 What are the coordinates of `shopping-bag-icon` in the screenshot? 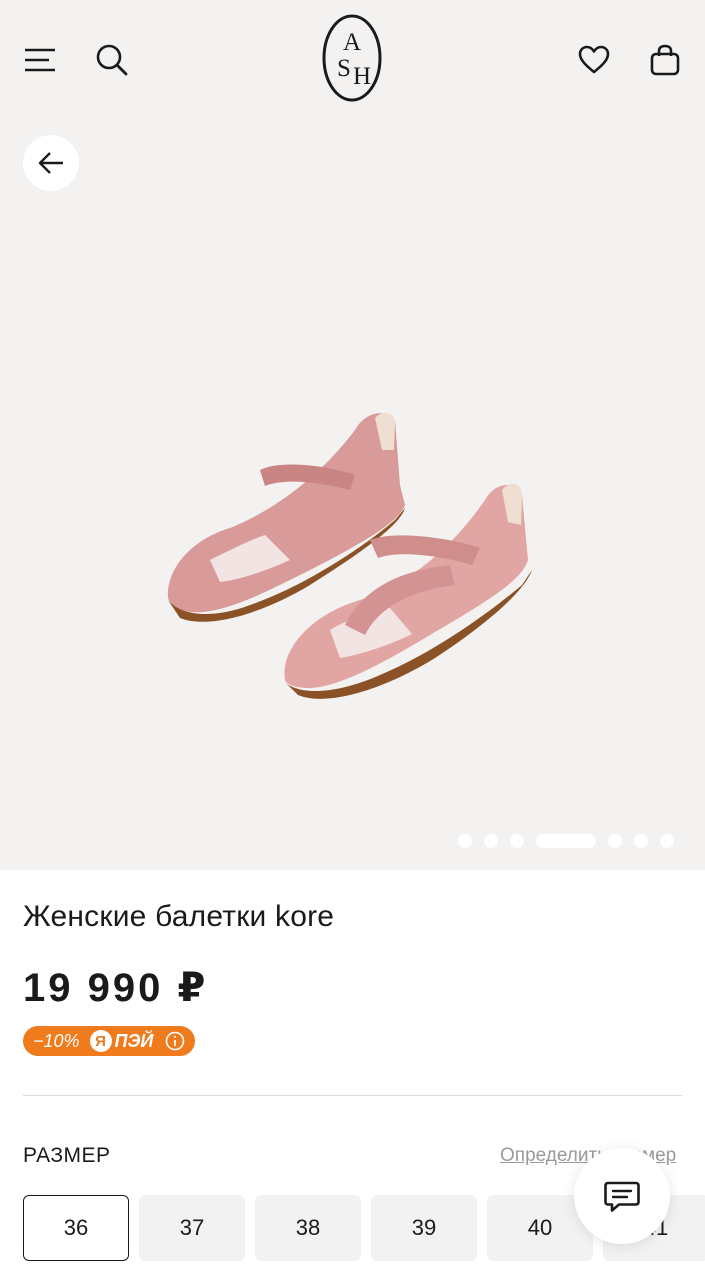 It's located at (665, 60).